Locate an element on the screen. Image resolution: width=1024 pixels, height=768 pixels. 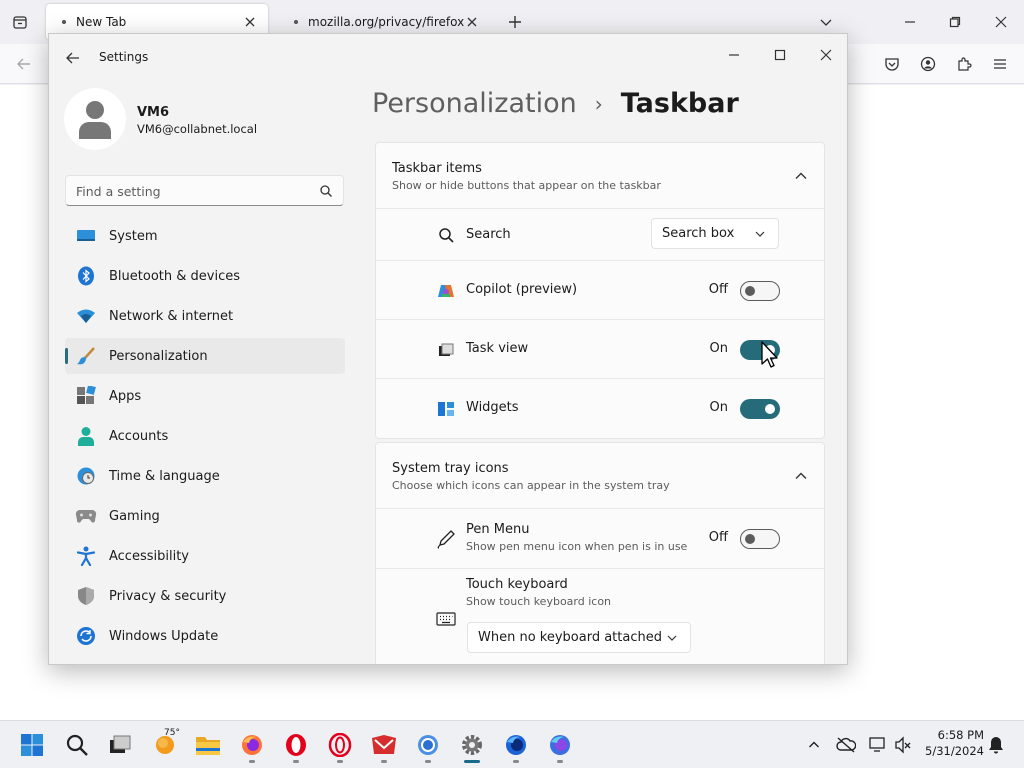
user-email: VM6@collabnet.local is located at coordinates (197, 129).